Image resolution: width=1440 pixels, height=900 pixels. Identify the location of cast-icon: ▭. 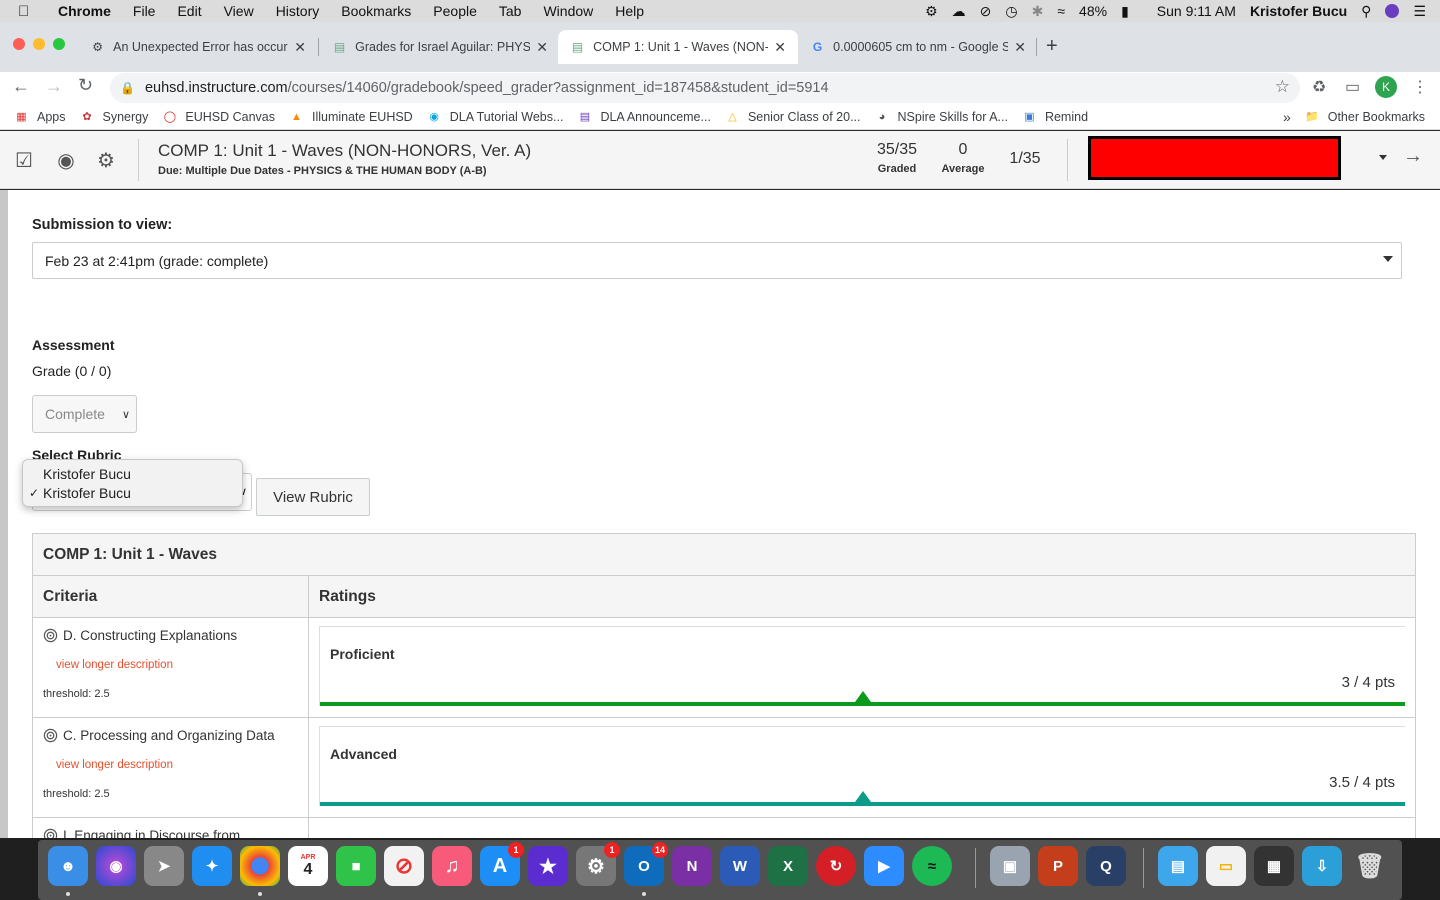
(1352, 87).